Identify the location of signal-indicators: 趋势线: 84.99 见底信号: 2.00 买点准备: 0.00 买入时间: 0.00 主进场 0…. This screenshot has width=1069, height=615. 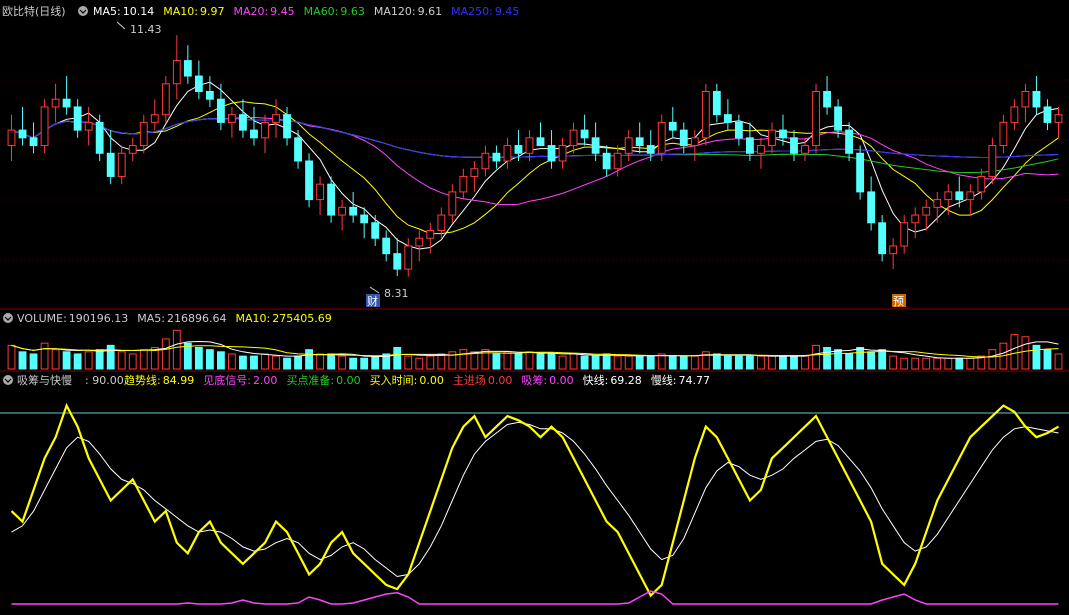
(417, 380).